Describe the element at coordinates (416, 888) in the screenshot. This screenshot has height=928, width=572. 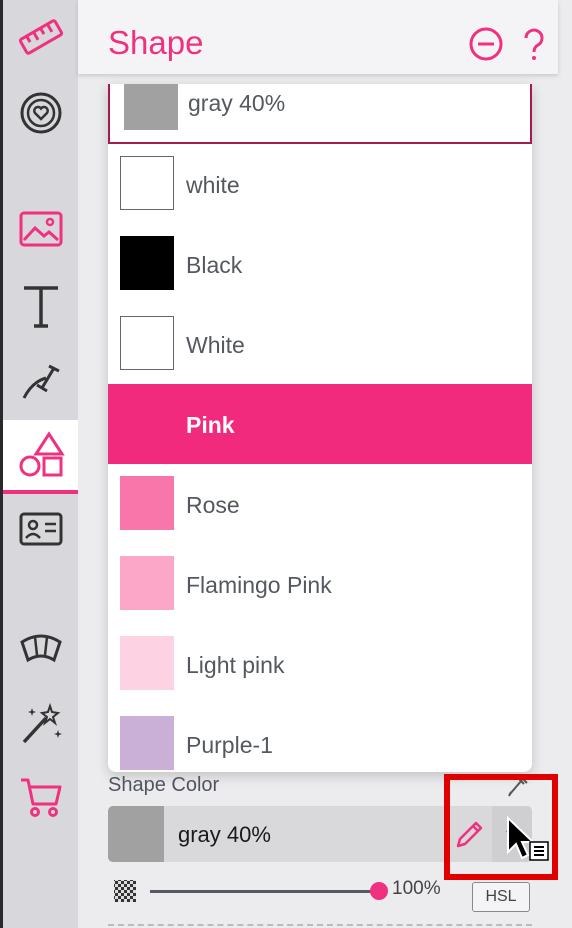
I see `opacity-value: 100%` at that location.